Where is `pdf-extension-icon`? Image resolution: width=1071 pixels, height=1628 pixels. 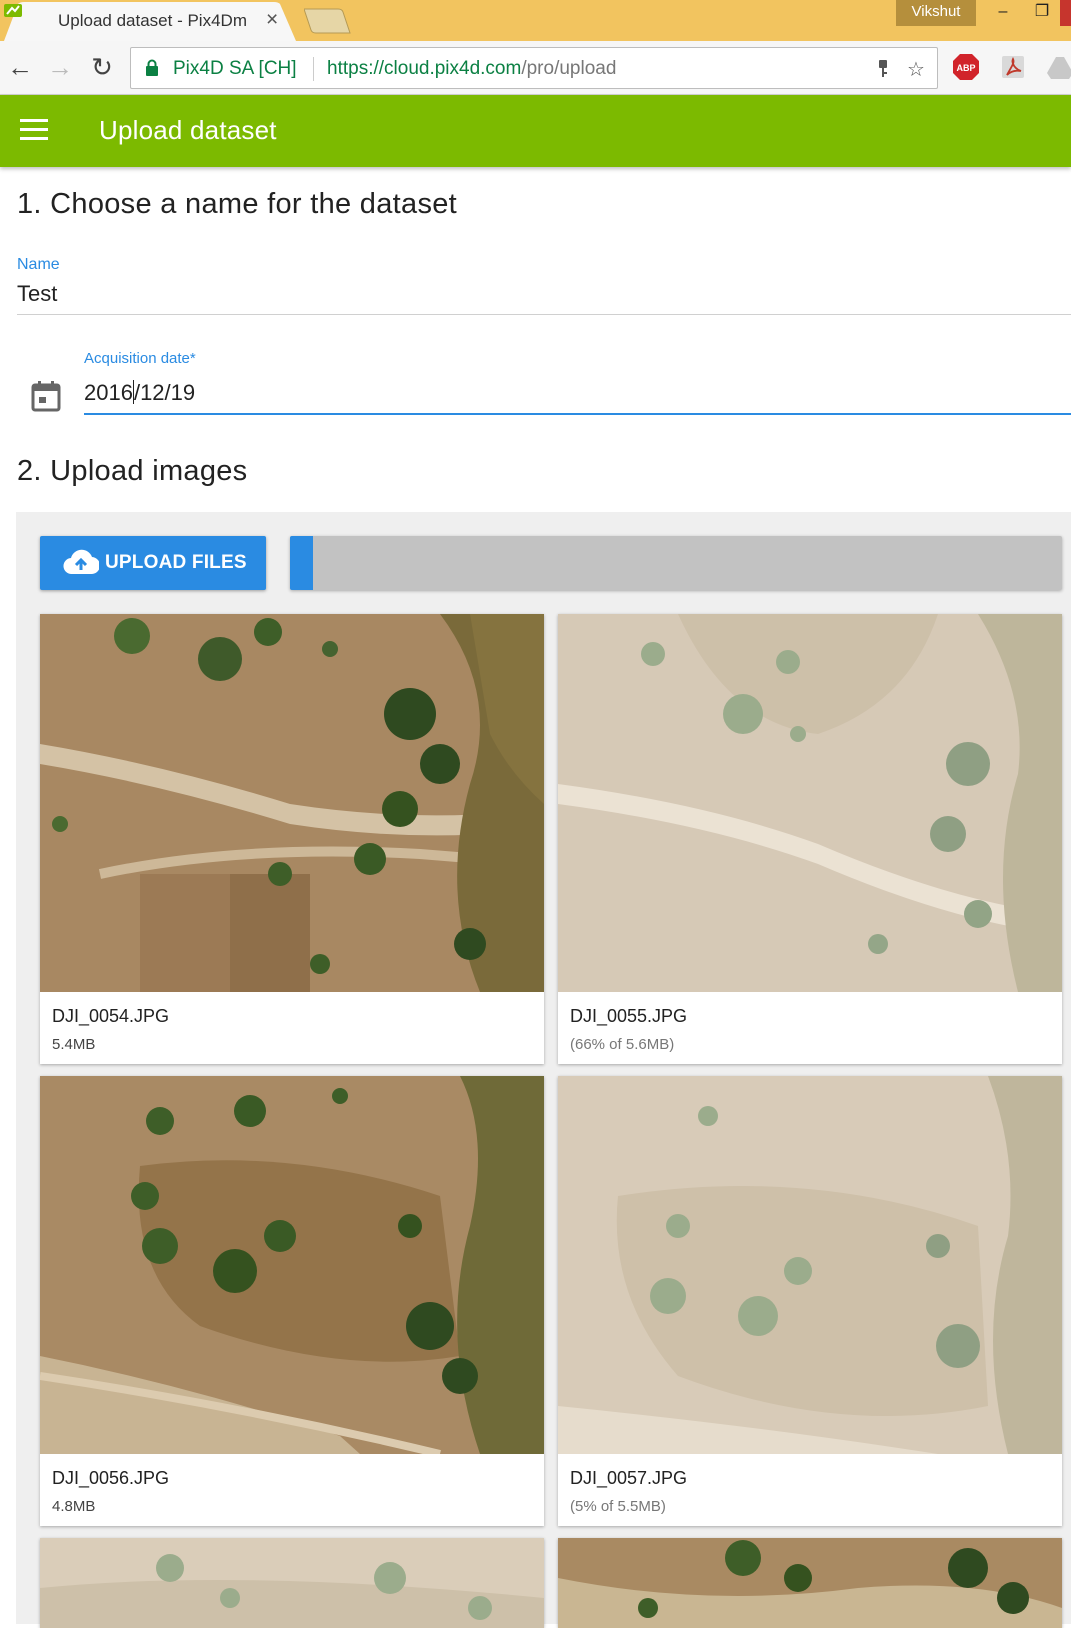
pdf-extension-icon is located at coordinates (1013, 67).